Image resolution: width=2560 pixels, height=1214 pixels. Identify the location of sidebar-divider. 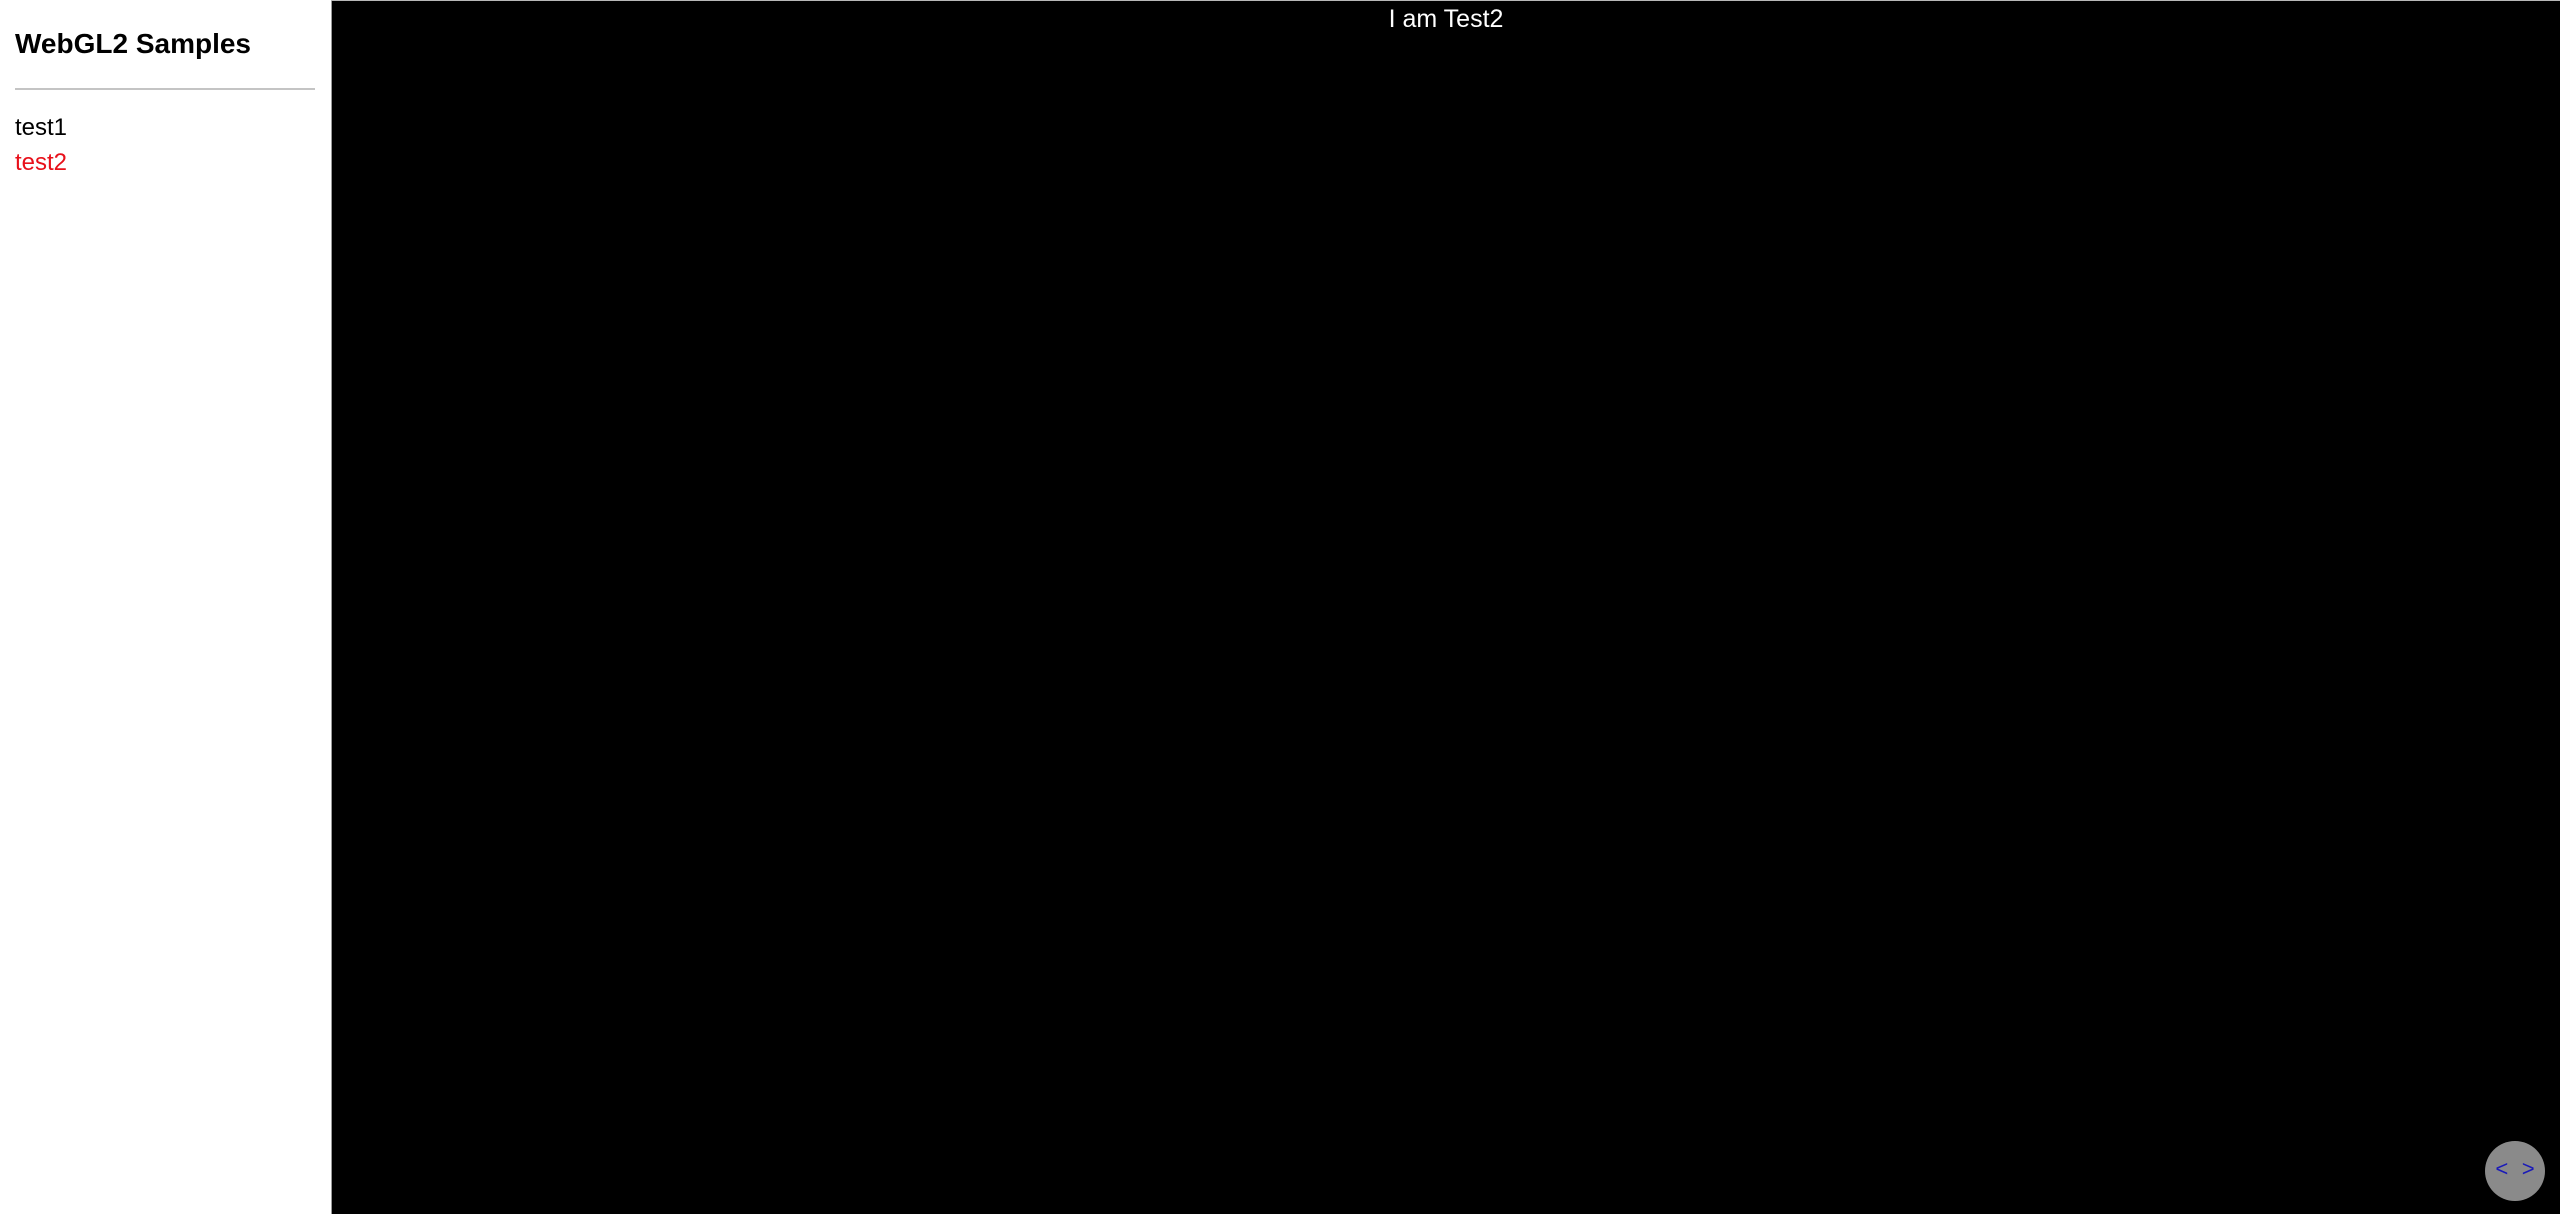
(165, 89).